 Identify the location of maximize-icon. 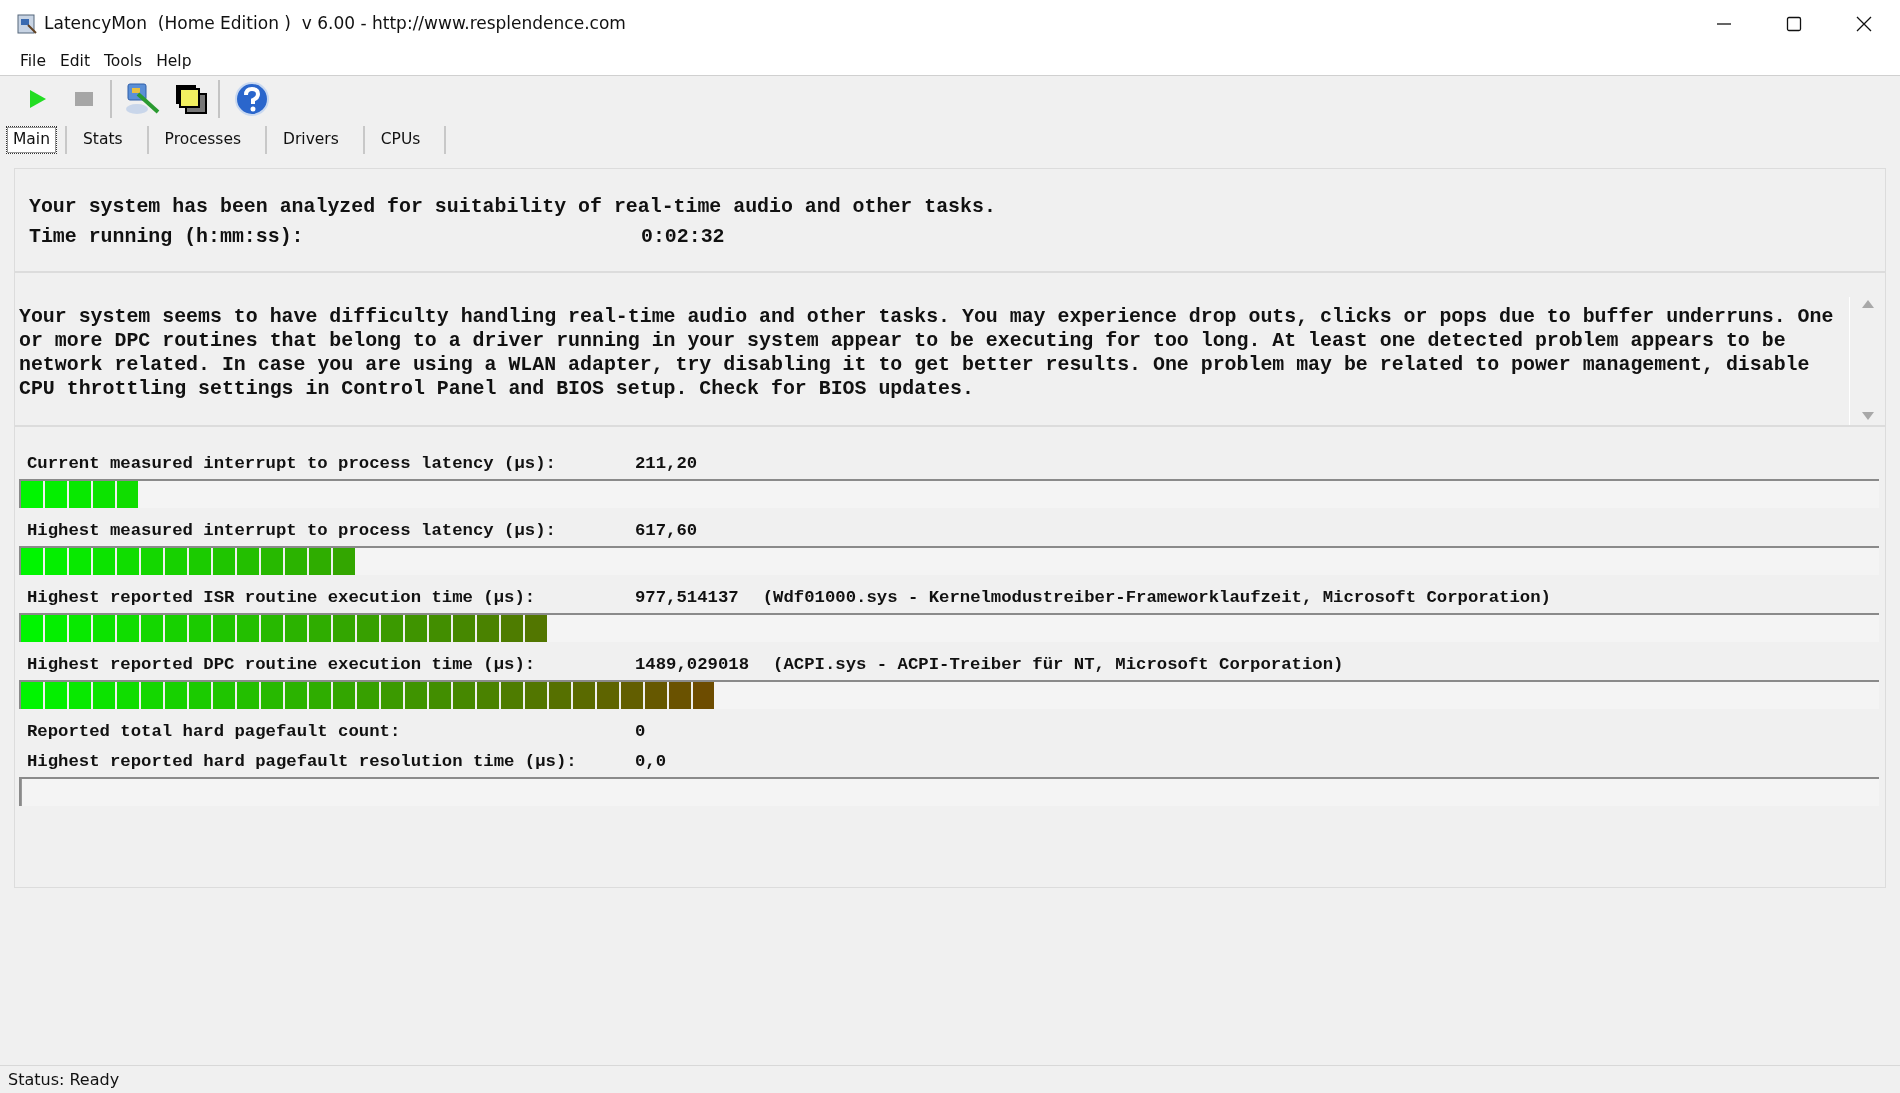
(1794, 24).